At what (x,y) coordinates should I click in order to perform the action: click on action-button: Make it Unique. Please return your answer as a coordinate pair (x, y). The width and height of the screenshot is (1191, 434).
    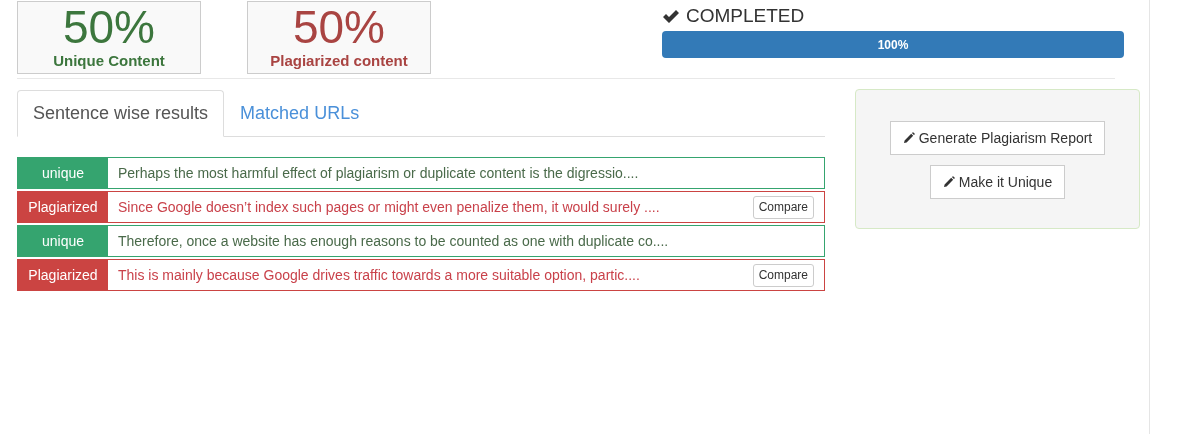
    Looking at the image, I should click on (997, 182).